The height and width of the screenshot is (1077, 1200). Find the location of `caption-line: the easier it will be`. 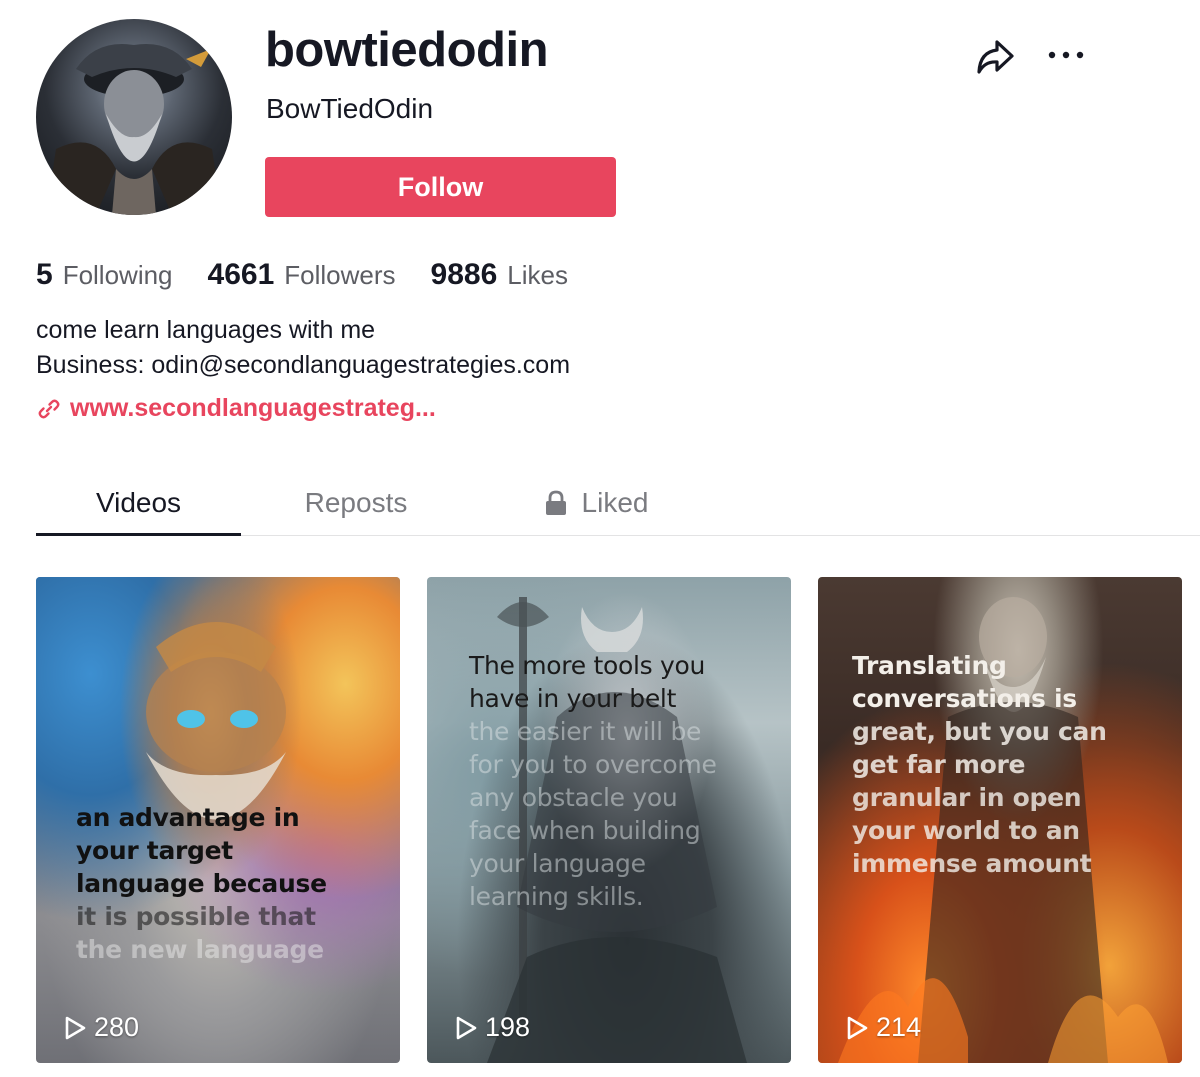

caption-line: the easier it will be is located at coordinates (585, 731).